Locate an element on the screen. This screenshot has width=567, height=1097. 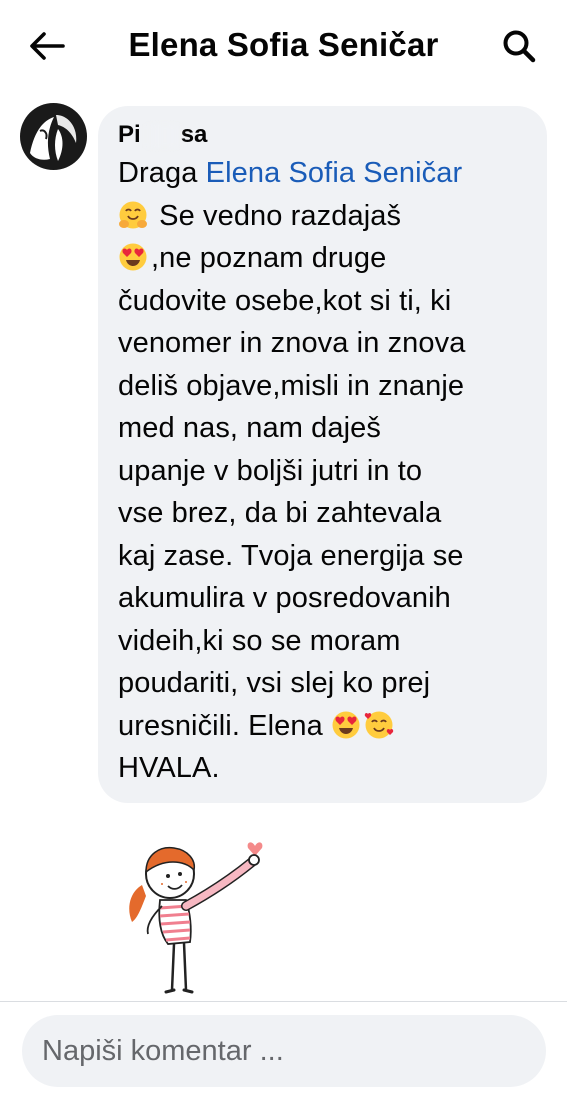
composer-divider is located at coordinates (283, 1001).